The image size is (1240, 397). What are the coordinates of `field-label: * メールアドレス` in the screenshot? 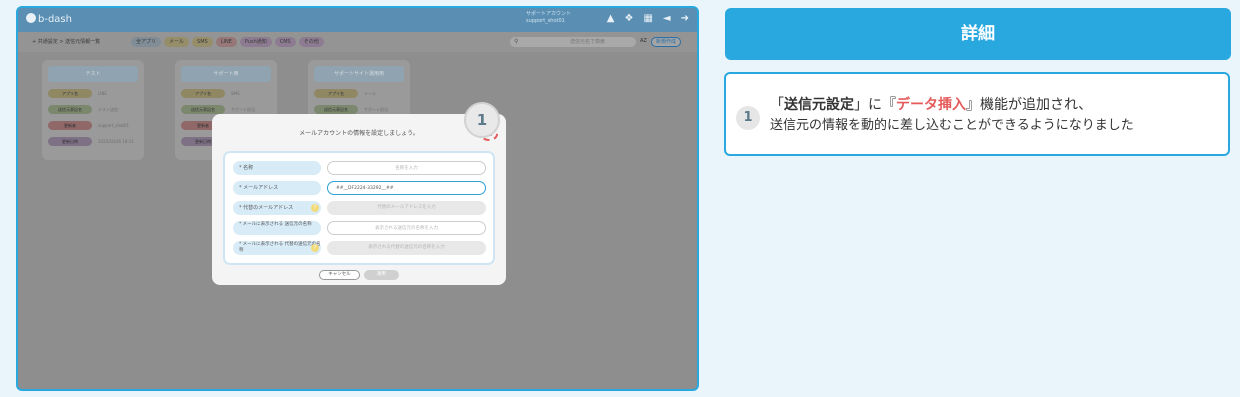 It's located at (277, 188).